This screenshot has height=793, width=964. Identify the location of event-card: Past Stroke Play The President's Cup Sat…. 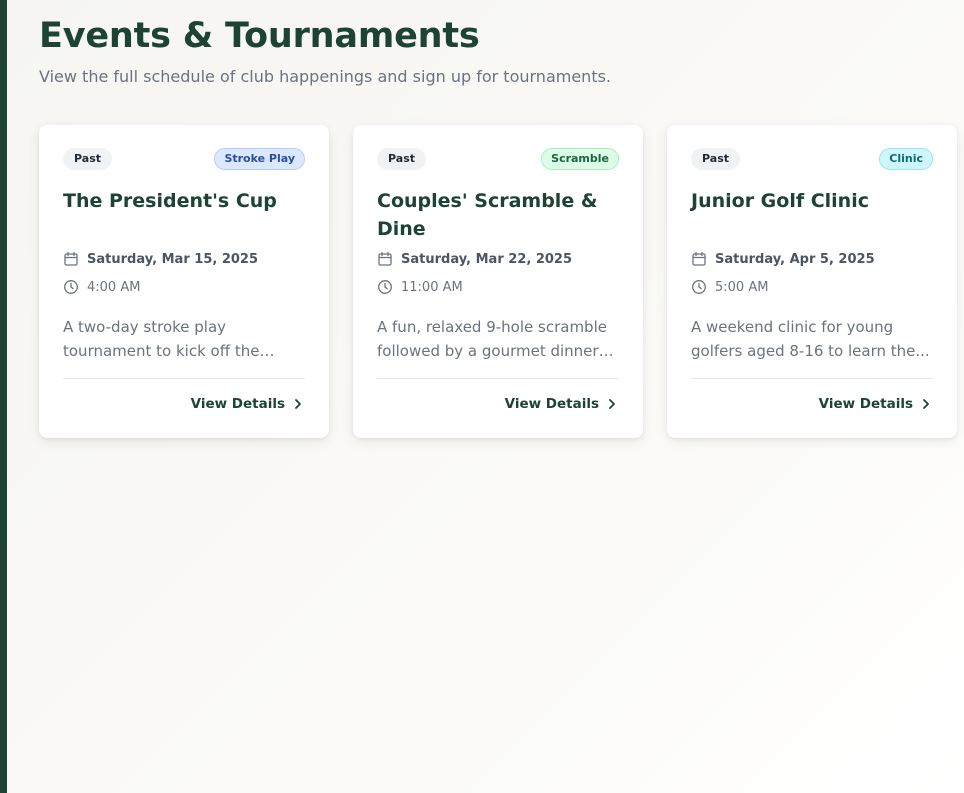
(184, 281).